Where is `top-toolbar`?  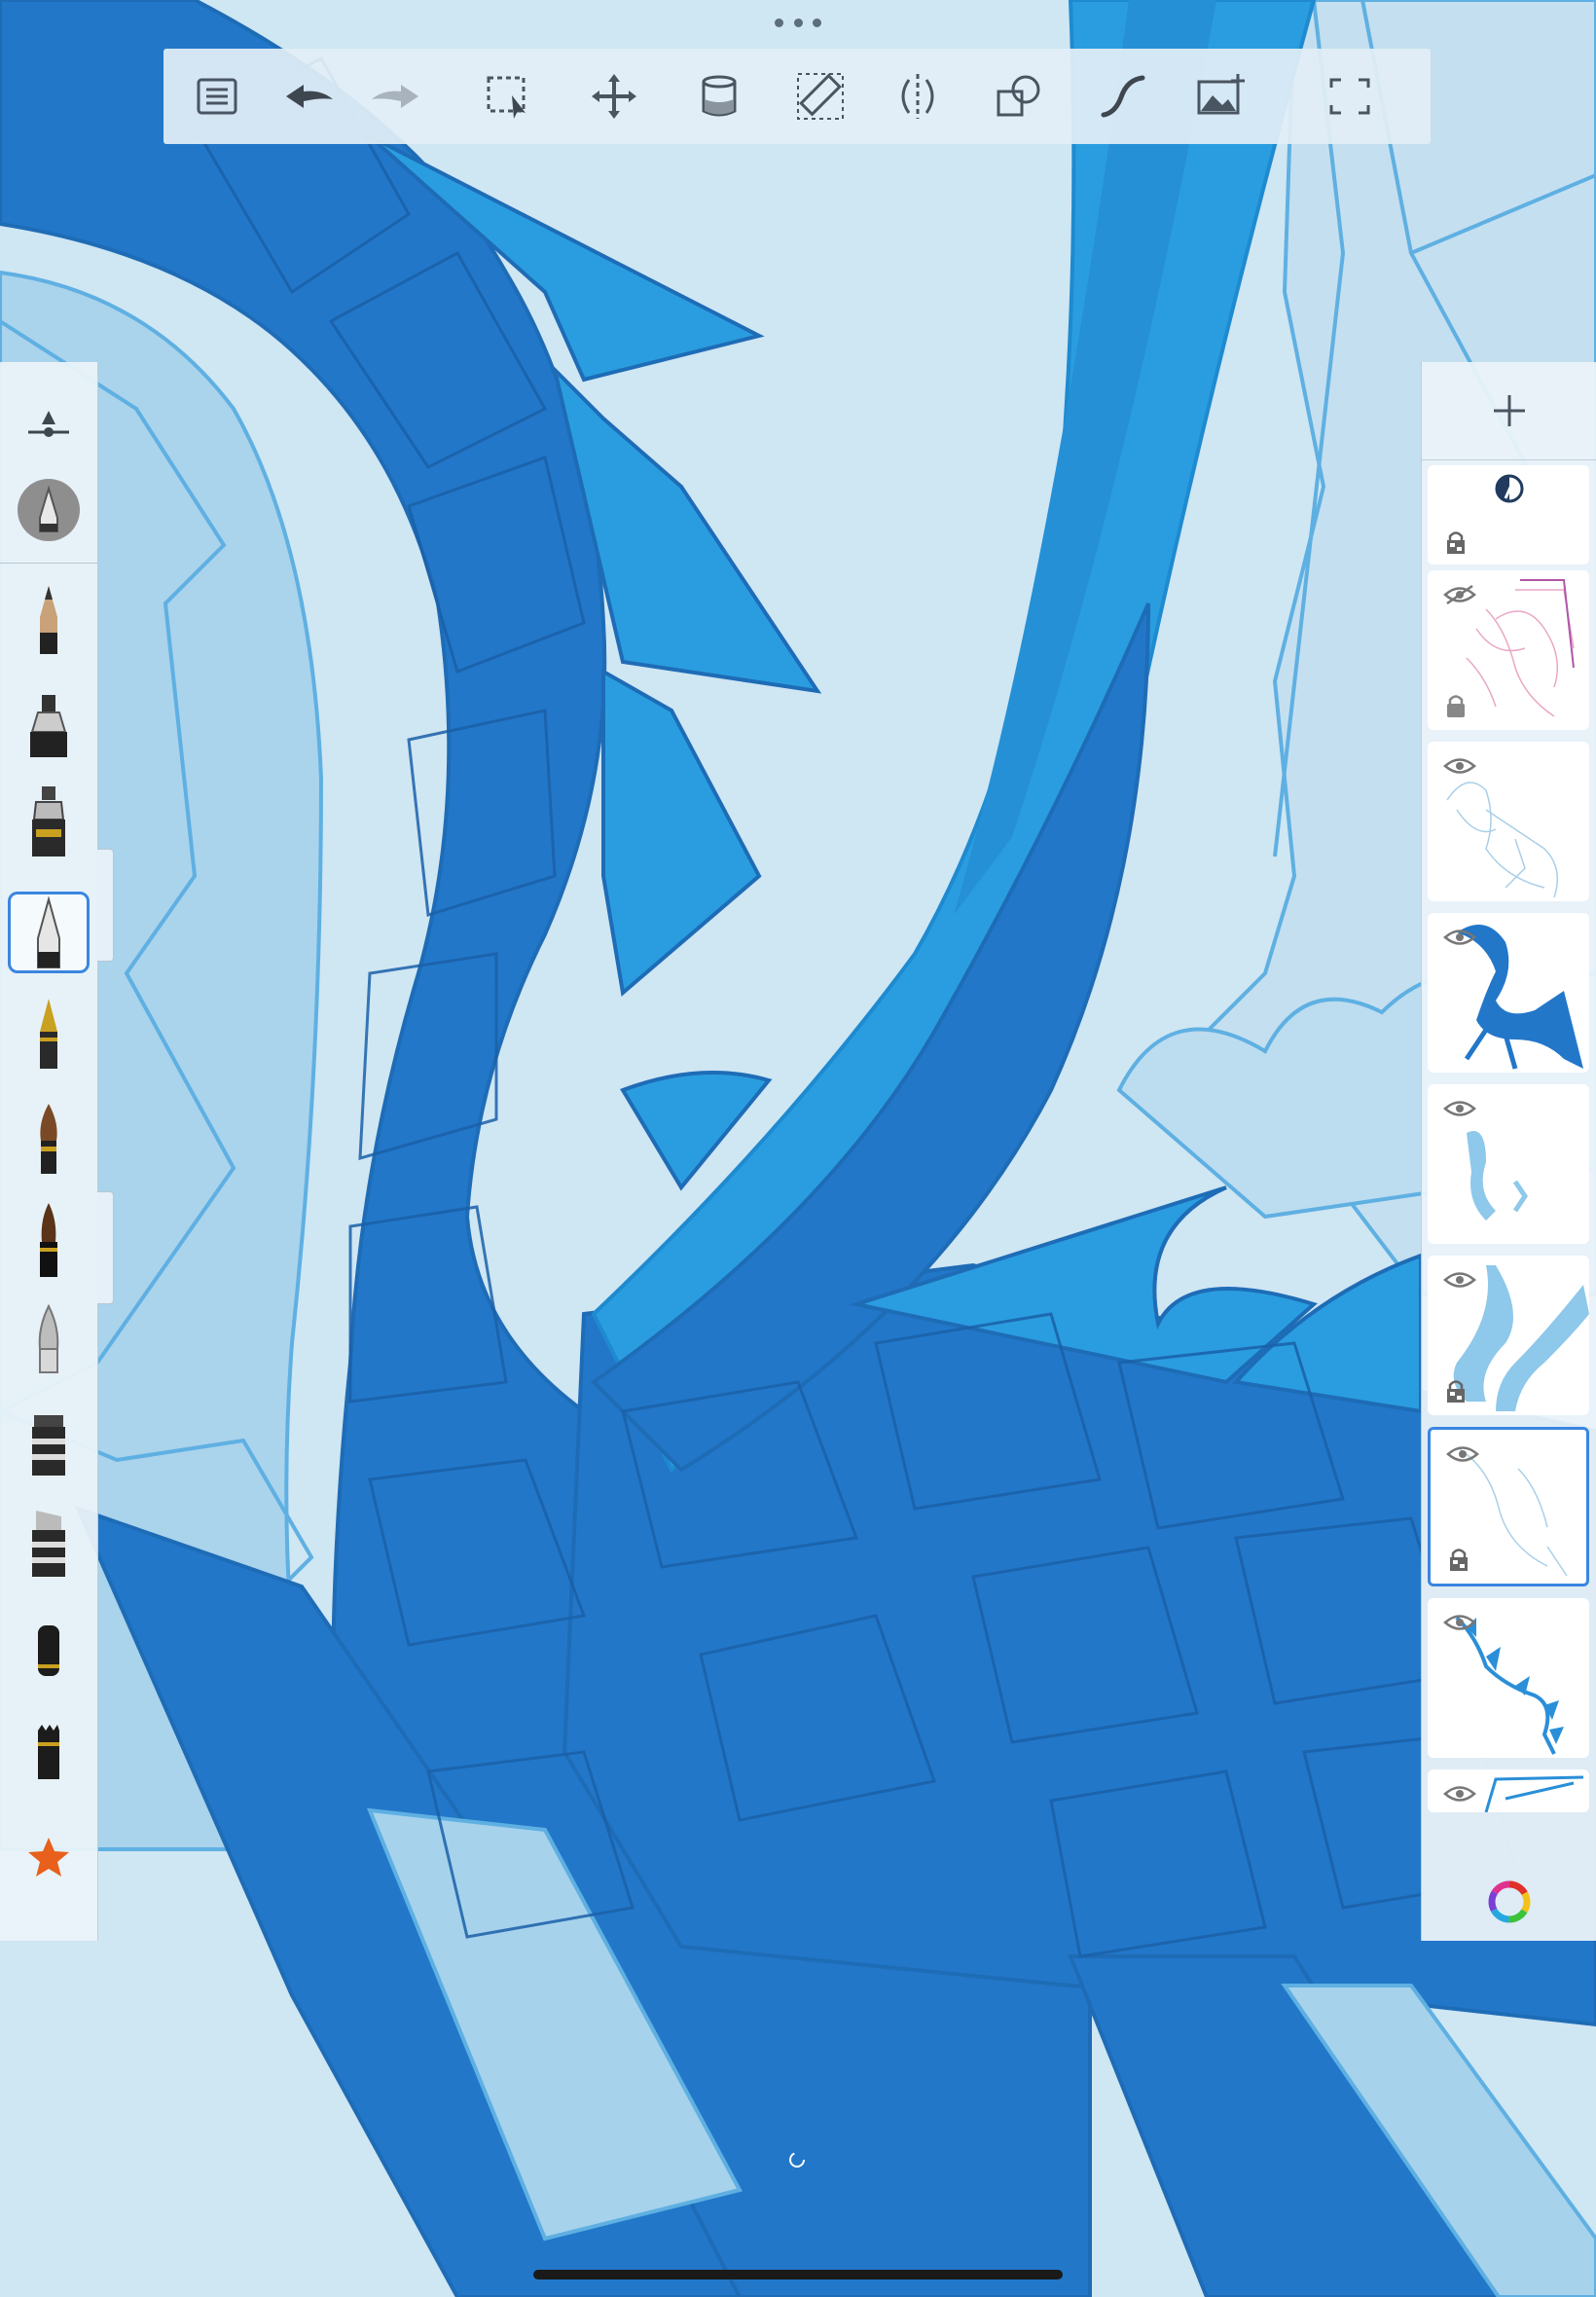 top-toolbar is located at coordinates (797, 96).